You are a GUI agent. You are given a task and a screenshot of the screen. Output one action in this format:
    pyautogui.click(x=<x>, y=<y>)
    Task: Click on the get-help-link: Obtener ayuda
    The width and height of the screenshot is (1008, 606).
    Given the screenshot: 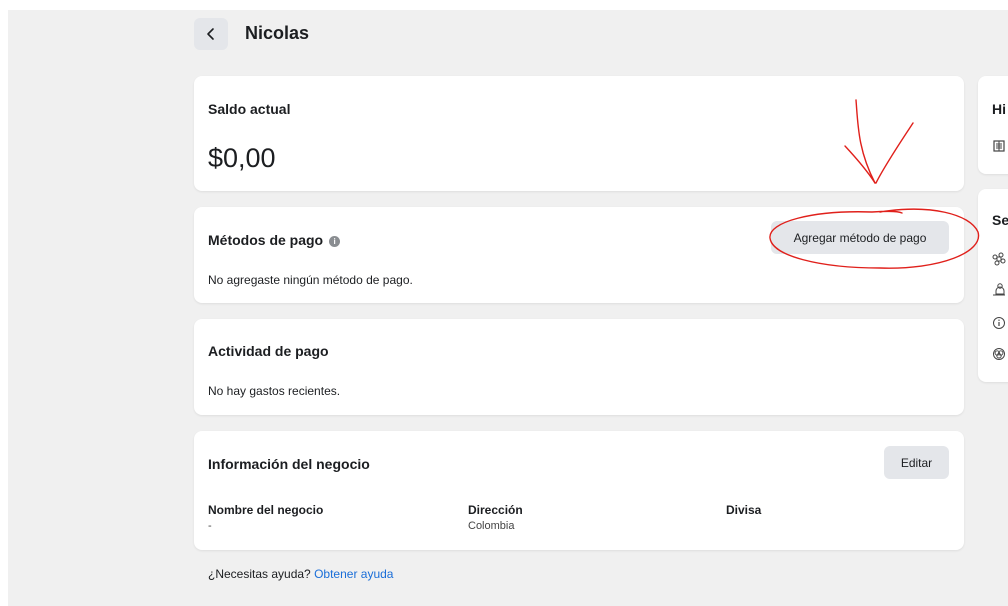 What is the action you would take?
    pyautogui.click(x=353, y=574)
    